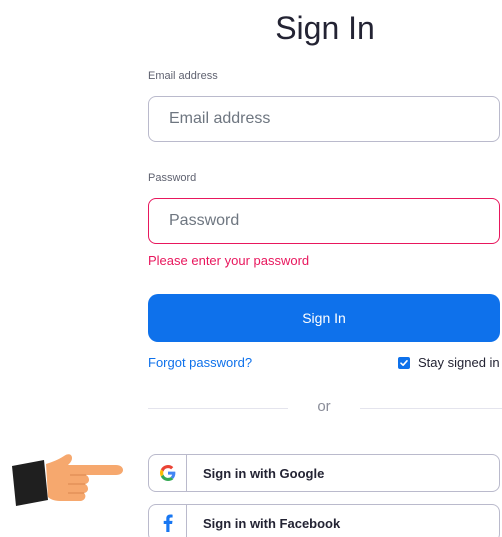  I want to click on email-field, so click(324, 119).